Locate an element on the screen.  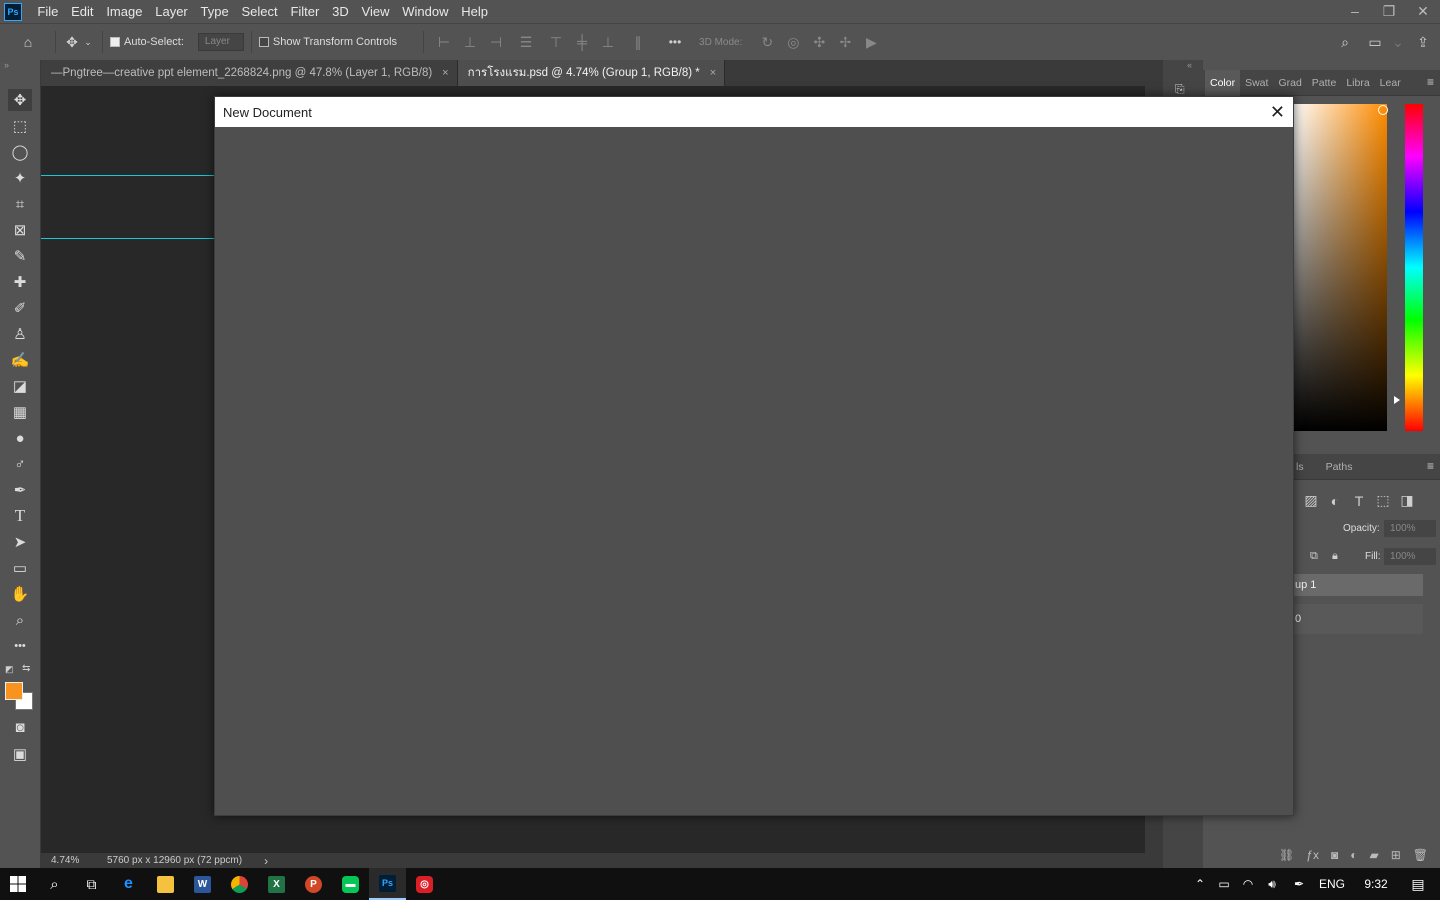
delete-layer-icon: 🗑︎ is located at coordinates (1420, 855).